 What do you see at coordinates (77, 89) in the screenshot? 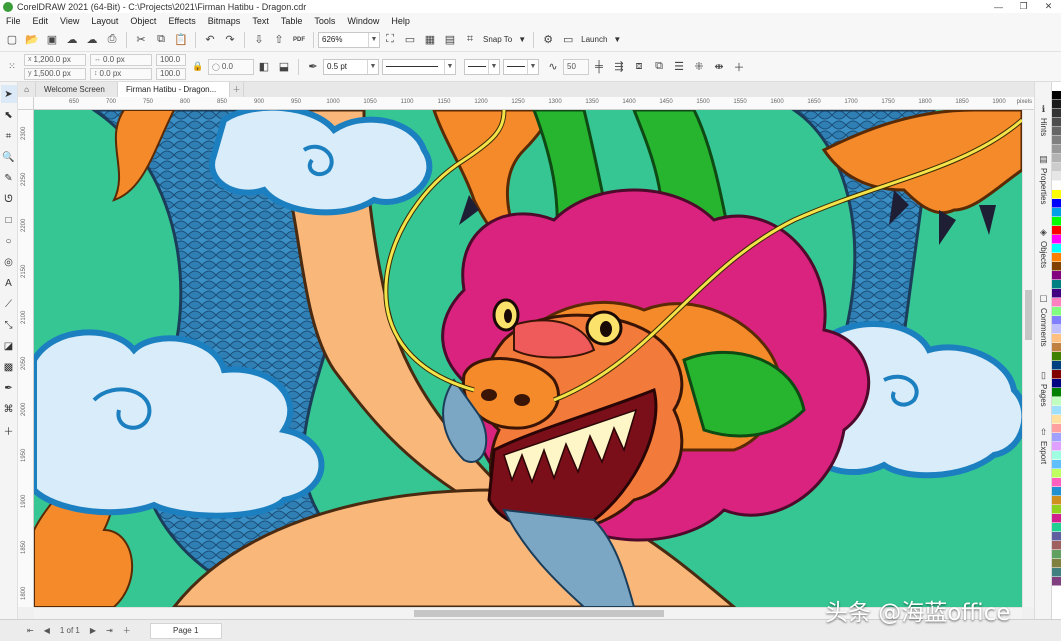
I see `tab-welcome-screen: Welcome Screen` at bounding box center [77, 89].